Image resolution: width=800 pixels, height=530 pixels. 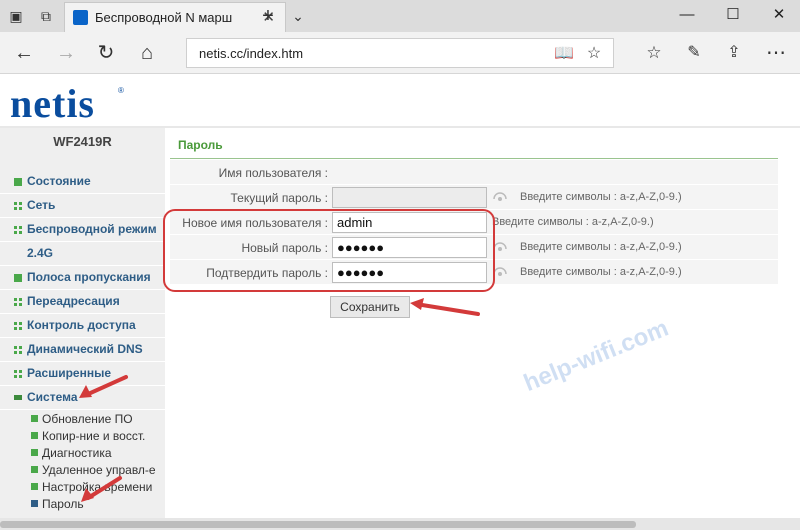 What do you see at coordinates (601, 272) in the screenshot?
I see `confirm-password-hint: Введите символы : a-z,A-Z,0-9.)` at bounding box center [601, 272].